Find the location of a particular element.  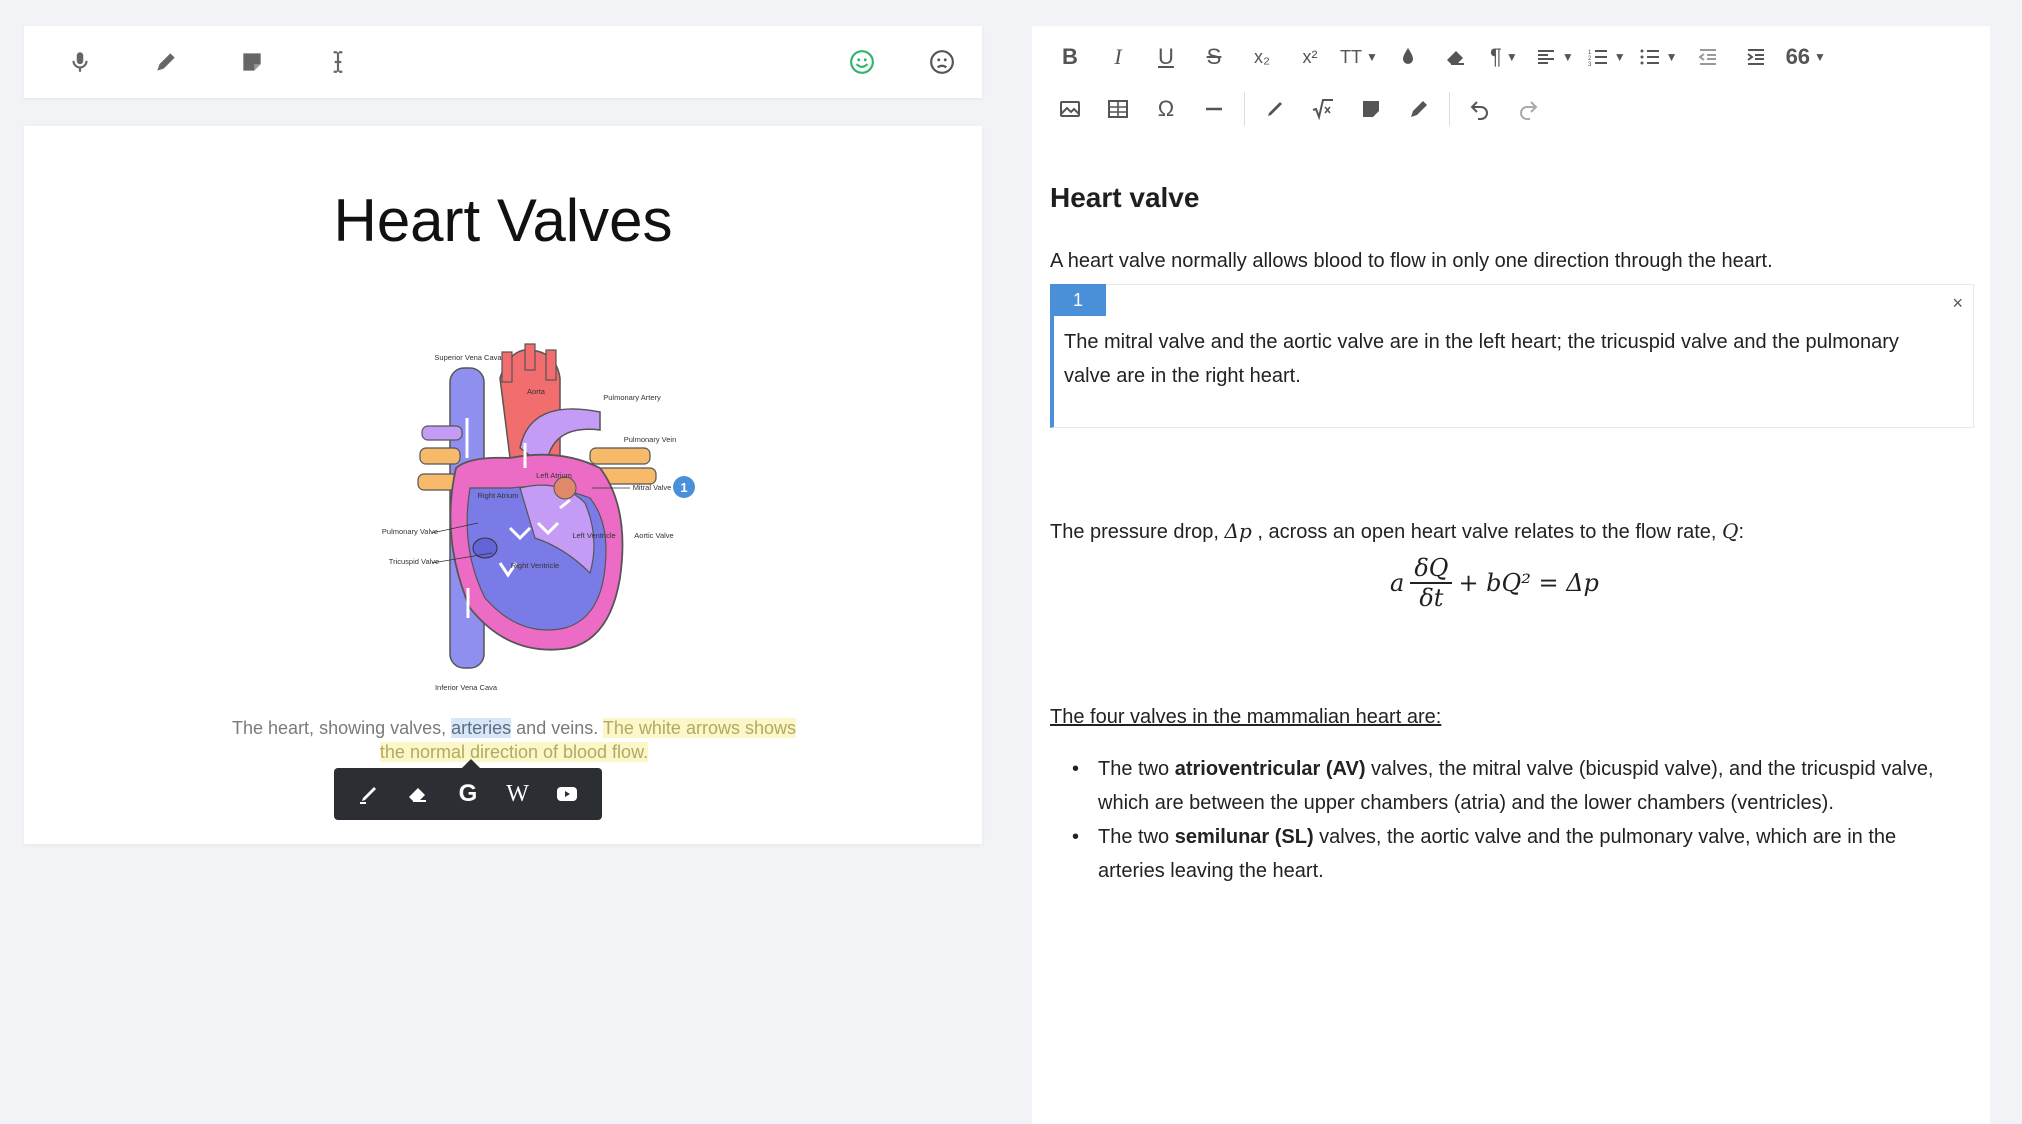

svg-text: 1 is located at coordinates (683, 487).